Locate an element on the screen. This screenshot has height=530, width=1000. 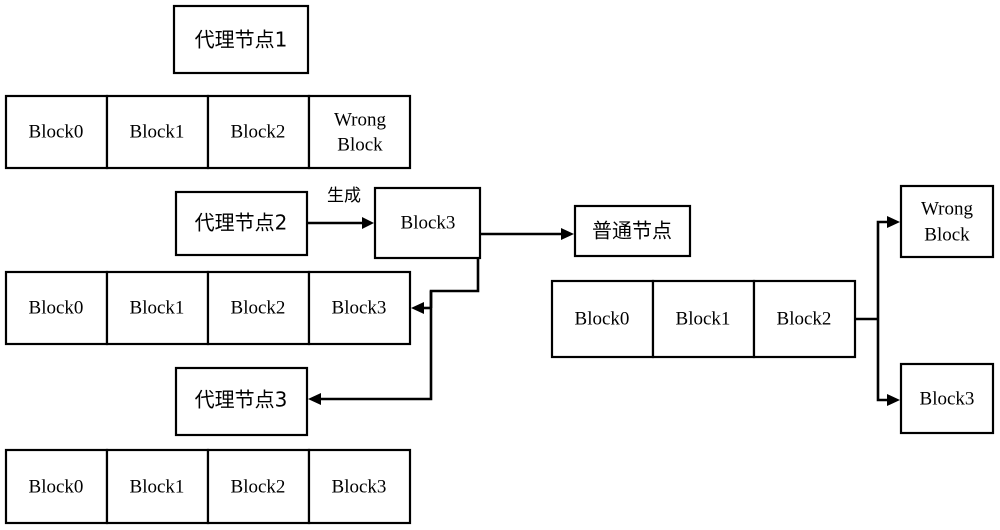
proxy-node-2-label: 代理节点2 is located at coordinates (241, 223).